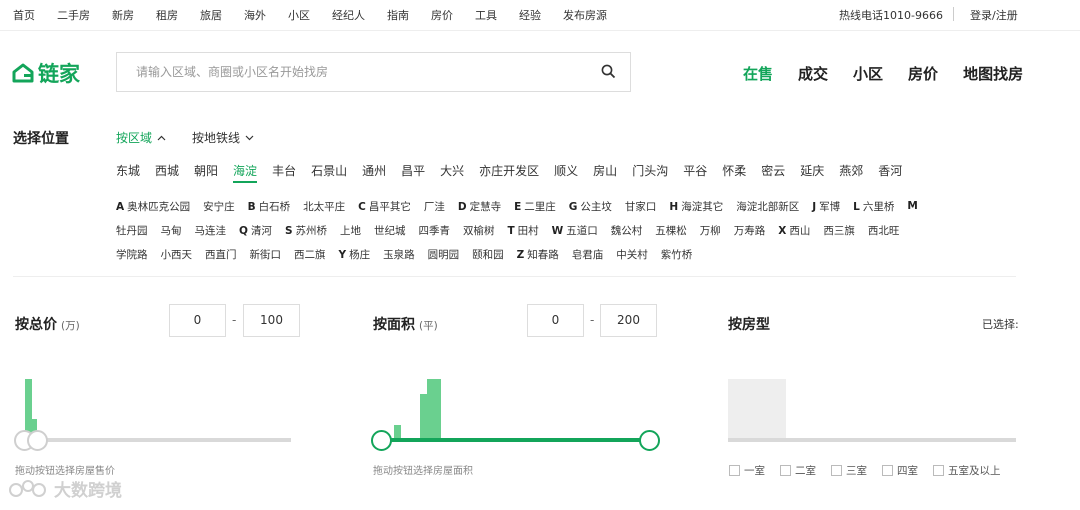  I want to click on district-item: 海淀, so click(245, 172).